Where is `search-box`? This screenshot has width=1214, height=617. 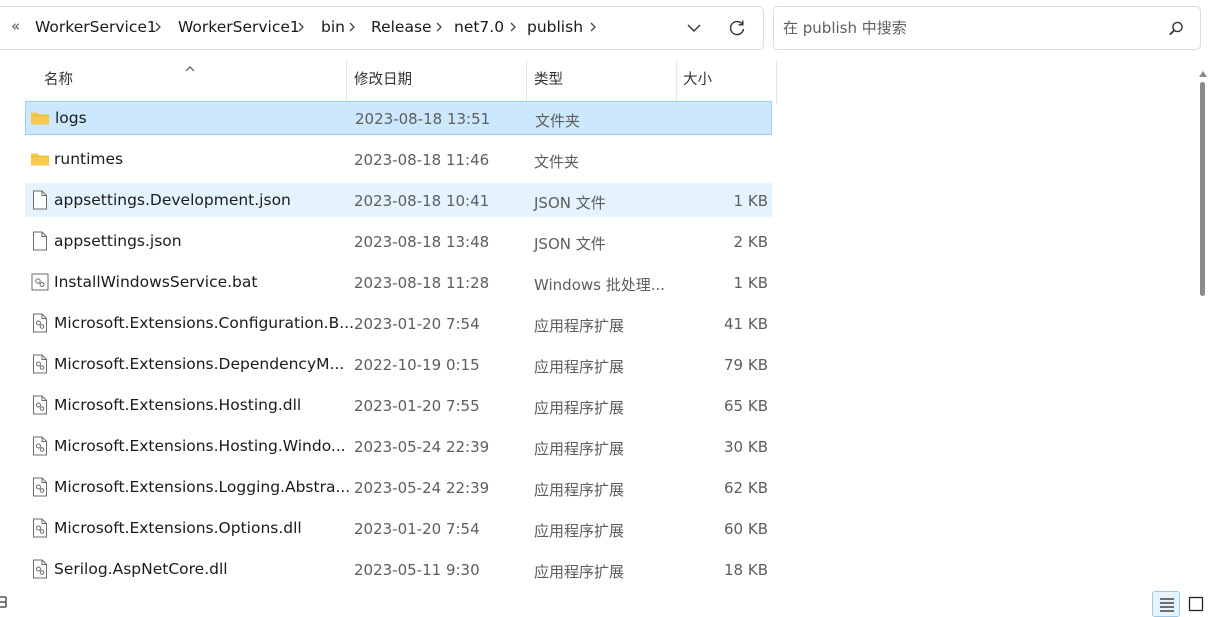 search-box is located at coordinates (987, 28).